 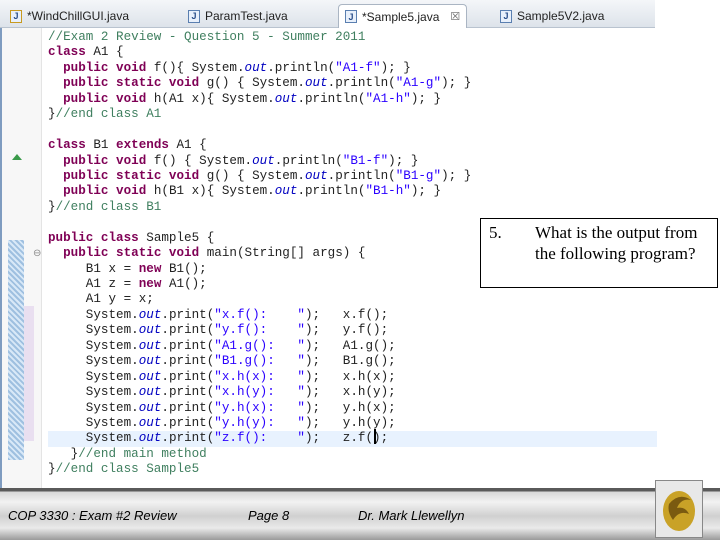 What do you see at coordinates (495, 232) in the screenshot?
I see `question-number: 5.` at bounding box center [495, 232].